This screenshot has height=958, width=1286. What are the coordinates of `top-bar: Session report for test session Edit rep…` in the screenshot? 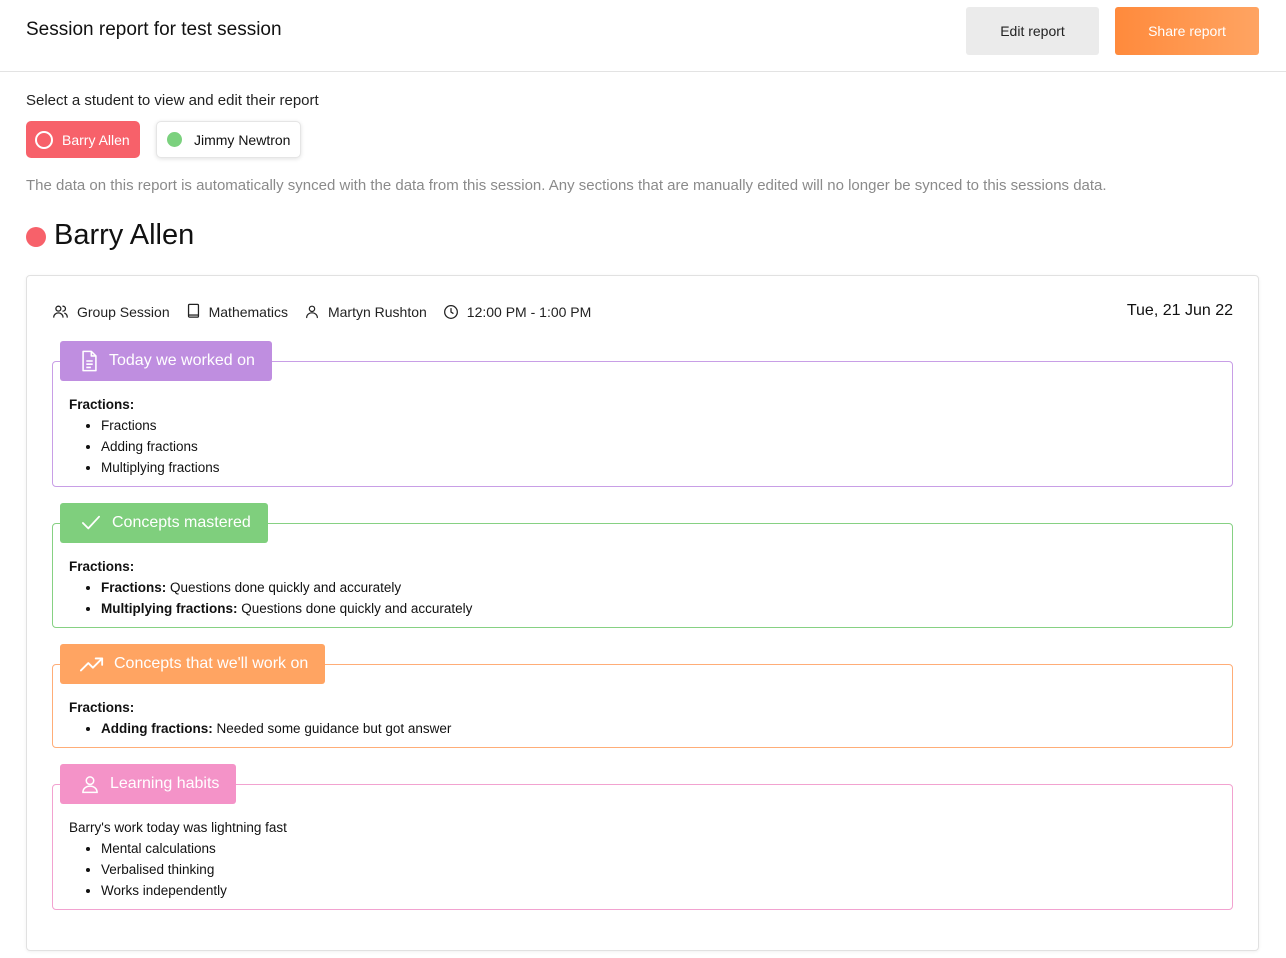 It's located at (643, 36).